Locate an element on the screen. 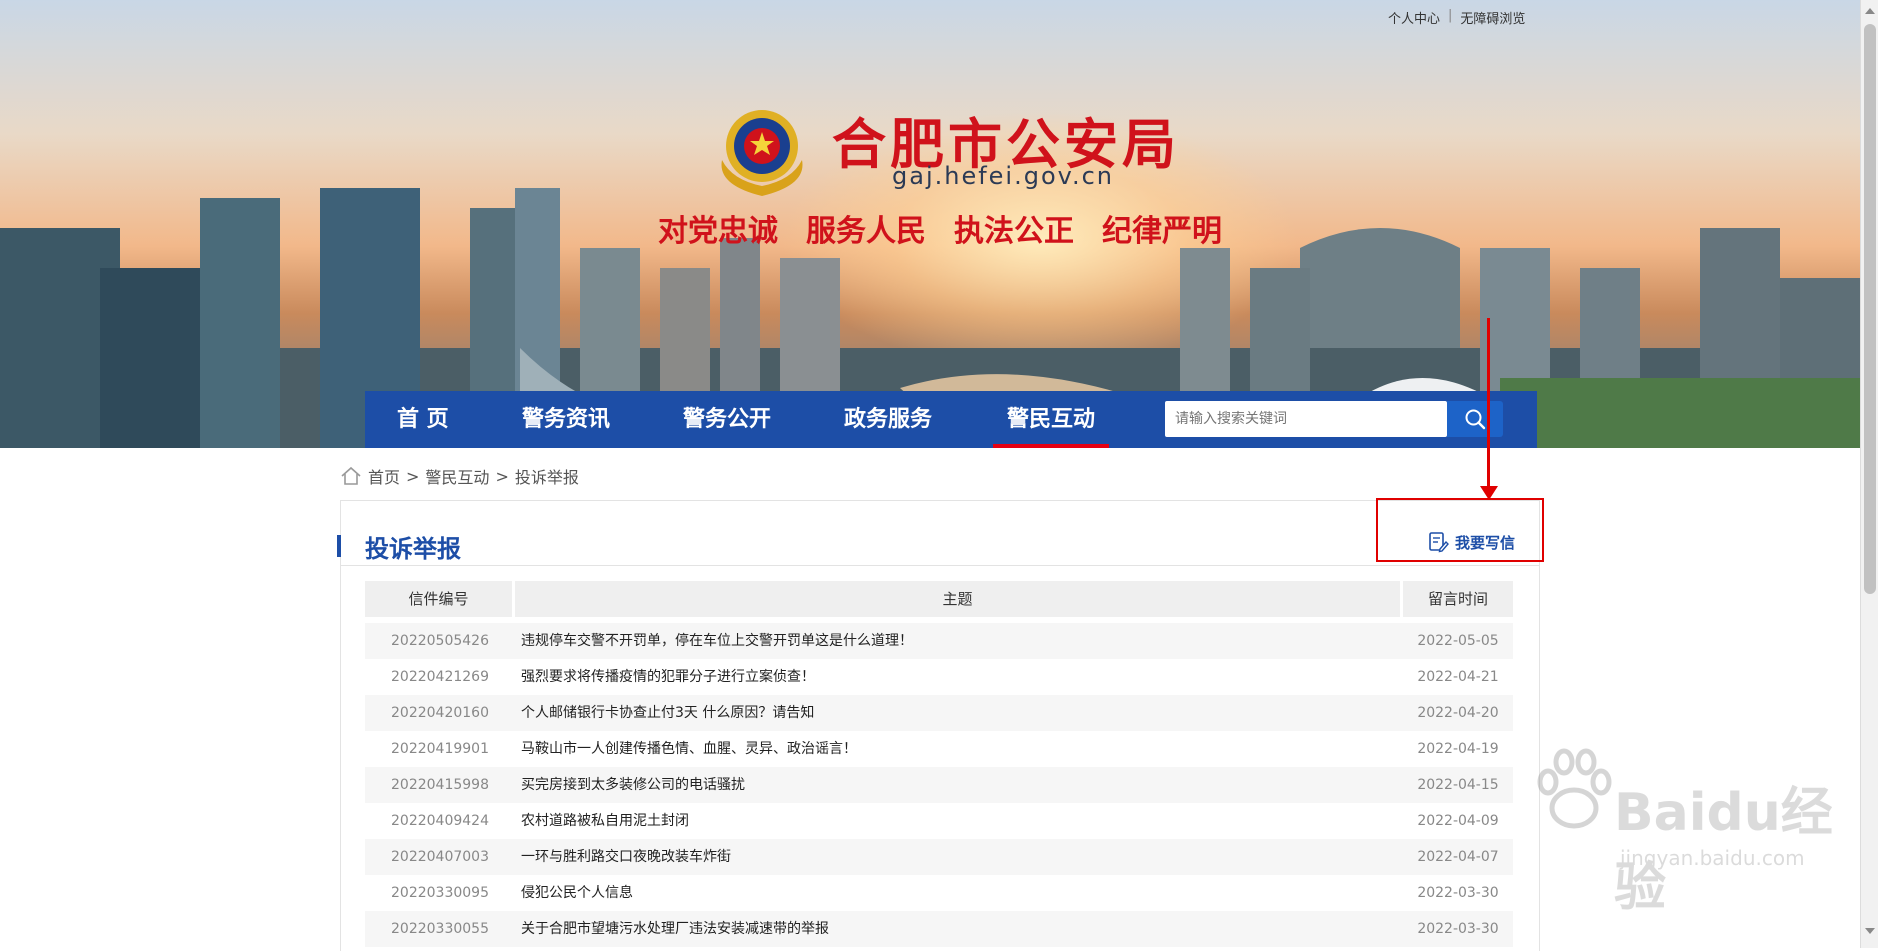 This screenshot has height=951, width=1878. letter-id: 20220421269 is located at coordinates (440, 677).